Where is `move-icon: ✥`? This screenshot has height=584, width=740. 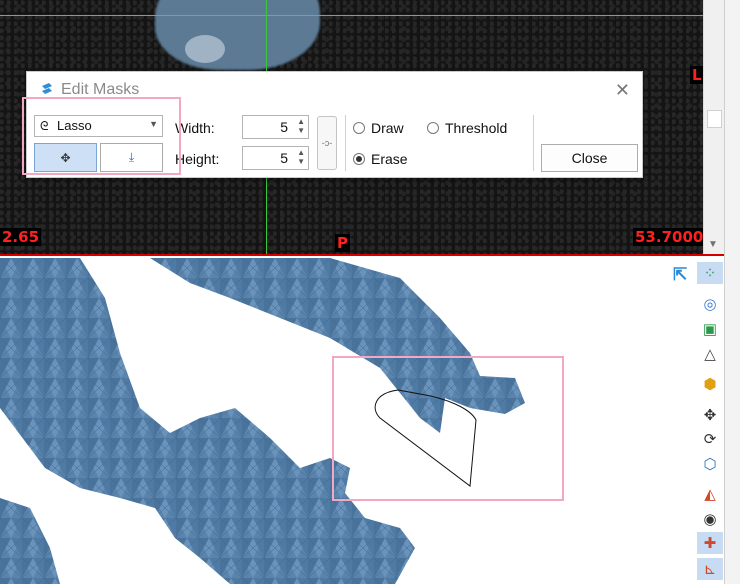
move-icon: ✥ is located at coordinates (710, 415).